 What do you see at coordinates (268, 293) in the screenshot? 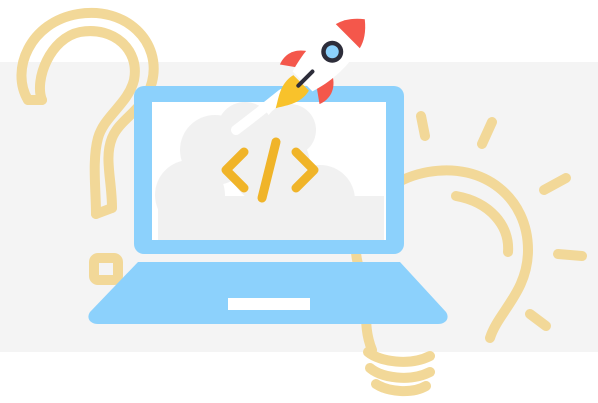
I see `laptop-base` at bounding box center [268, 293].